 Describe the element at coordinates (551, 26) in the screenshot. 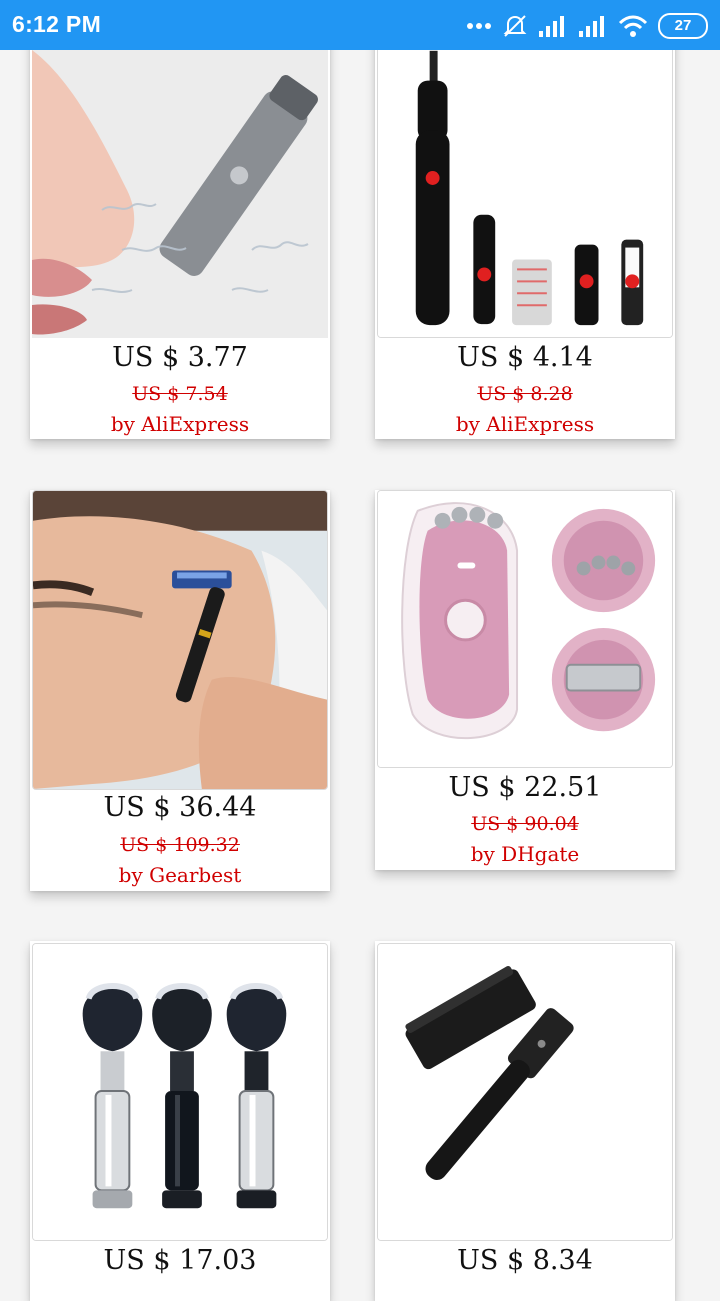

I see `signal-1-icon` at that location.